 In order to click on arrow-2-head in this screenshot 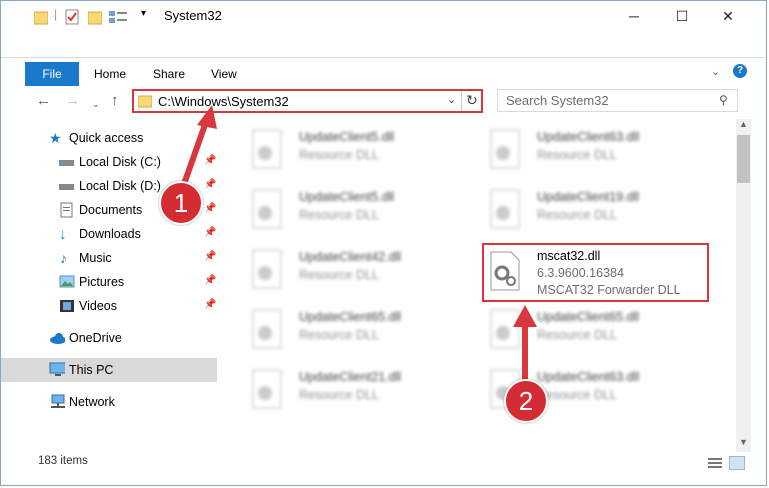, I will do `click(525, 316)`.